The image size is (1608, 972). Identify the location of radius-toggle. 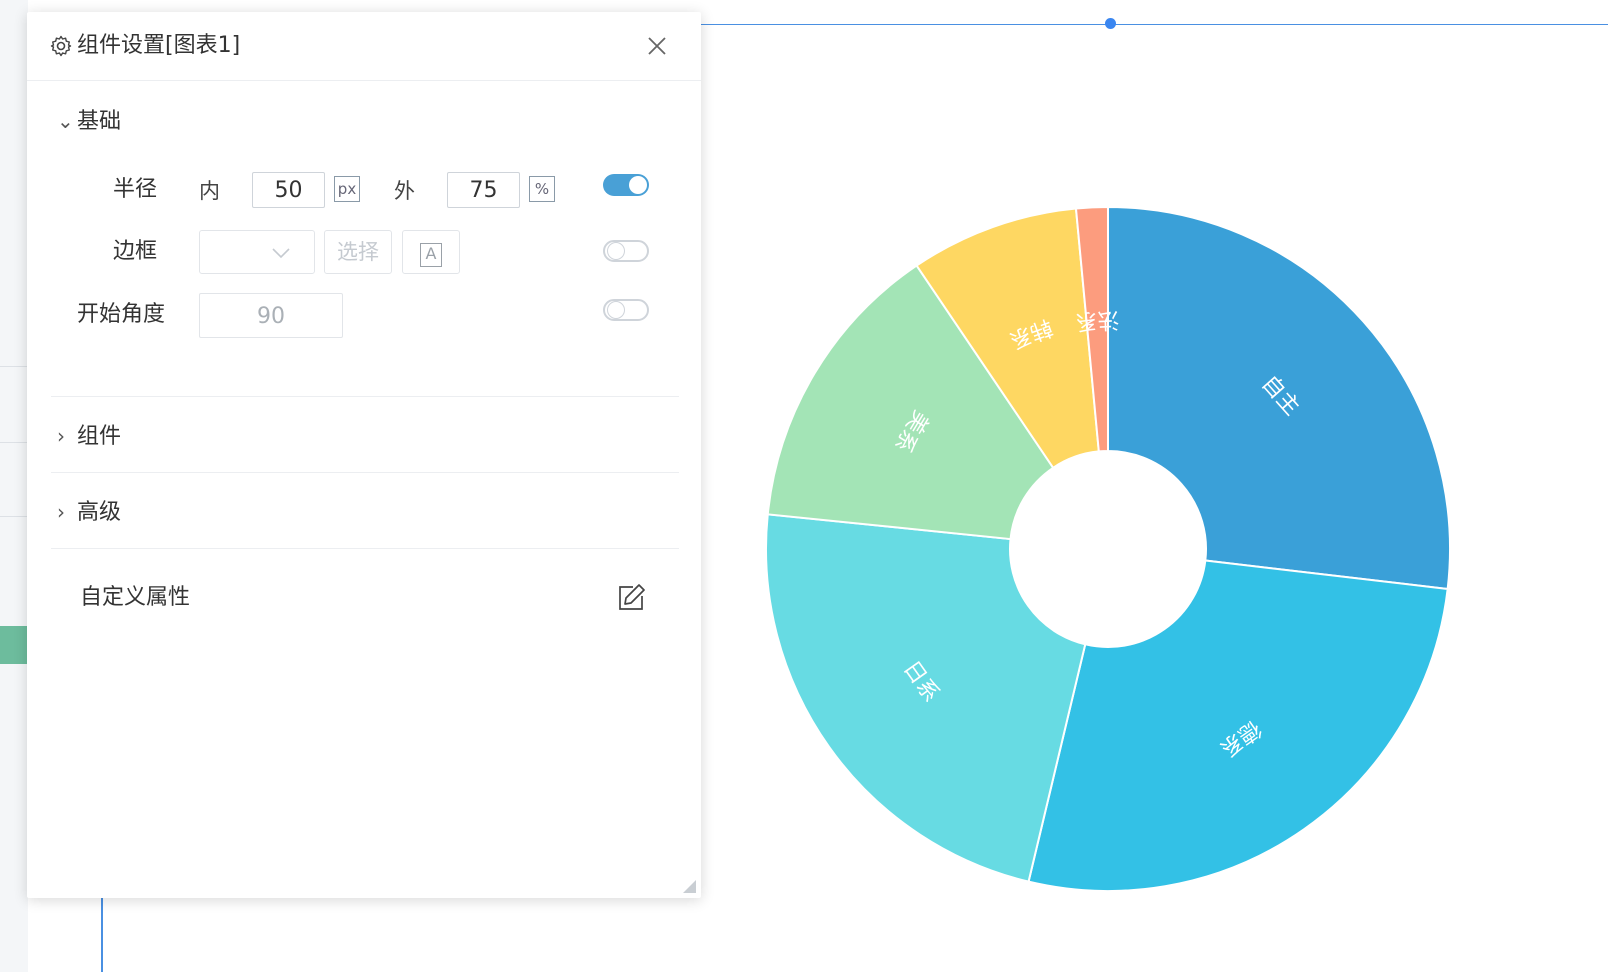
(626, 185).